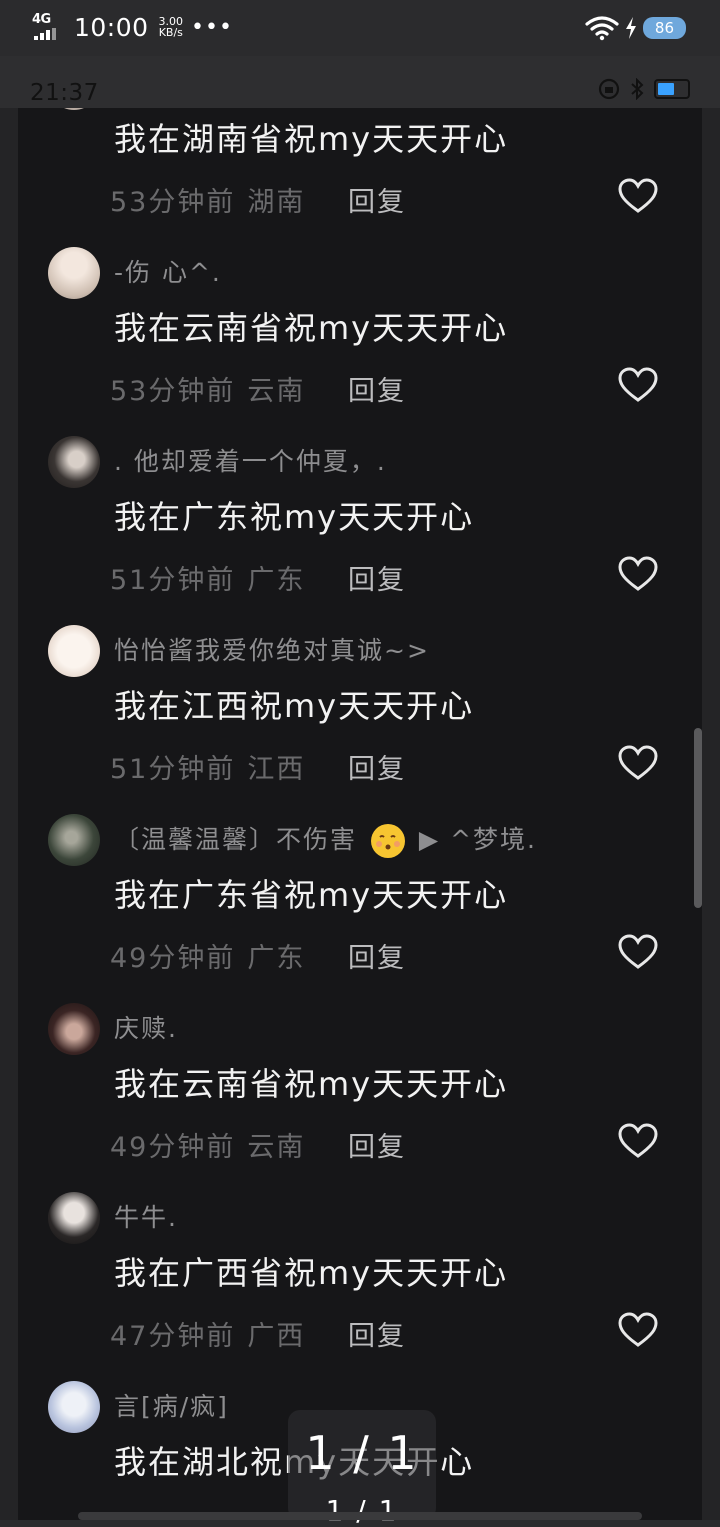 This screenshot has height=1527, width=720. Describe the element at coordinates (276, 1336) in the screenshot. I see `comment-location: 广西` at that location.